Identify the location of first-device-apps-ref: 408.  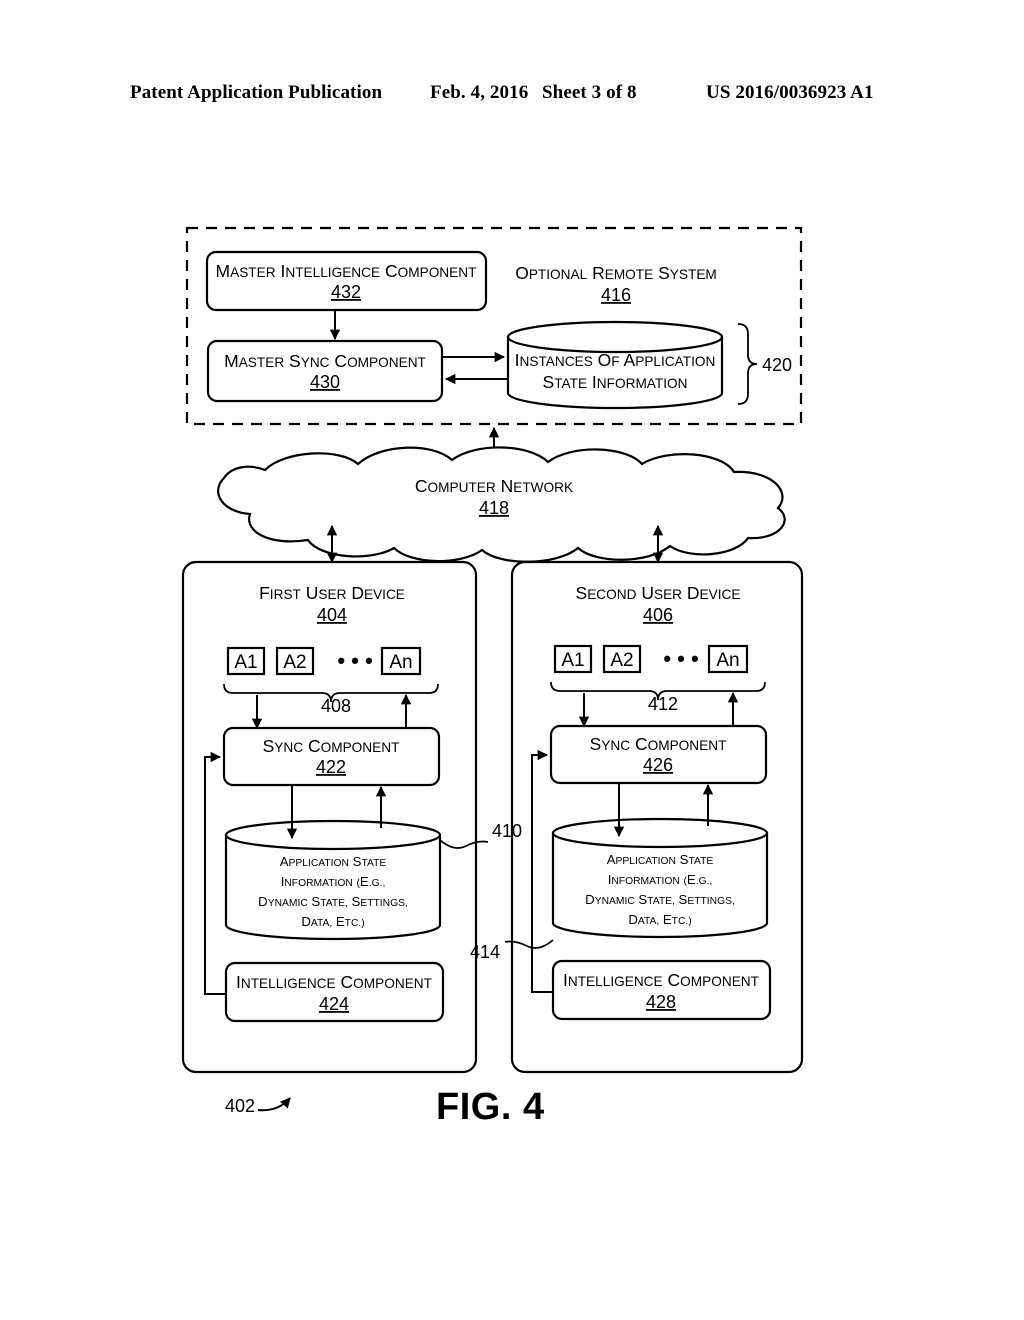
(336, 706).